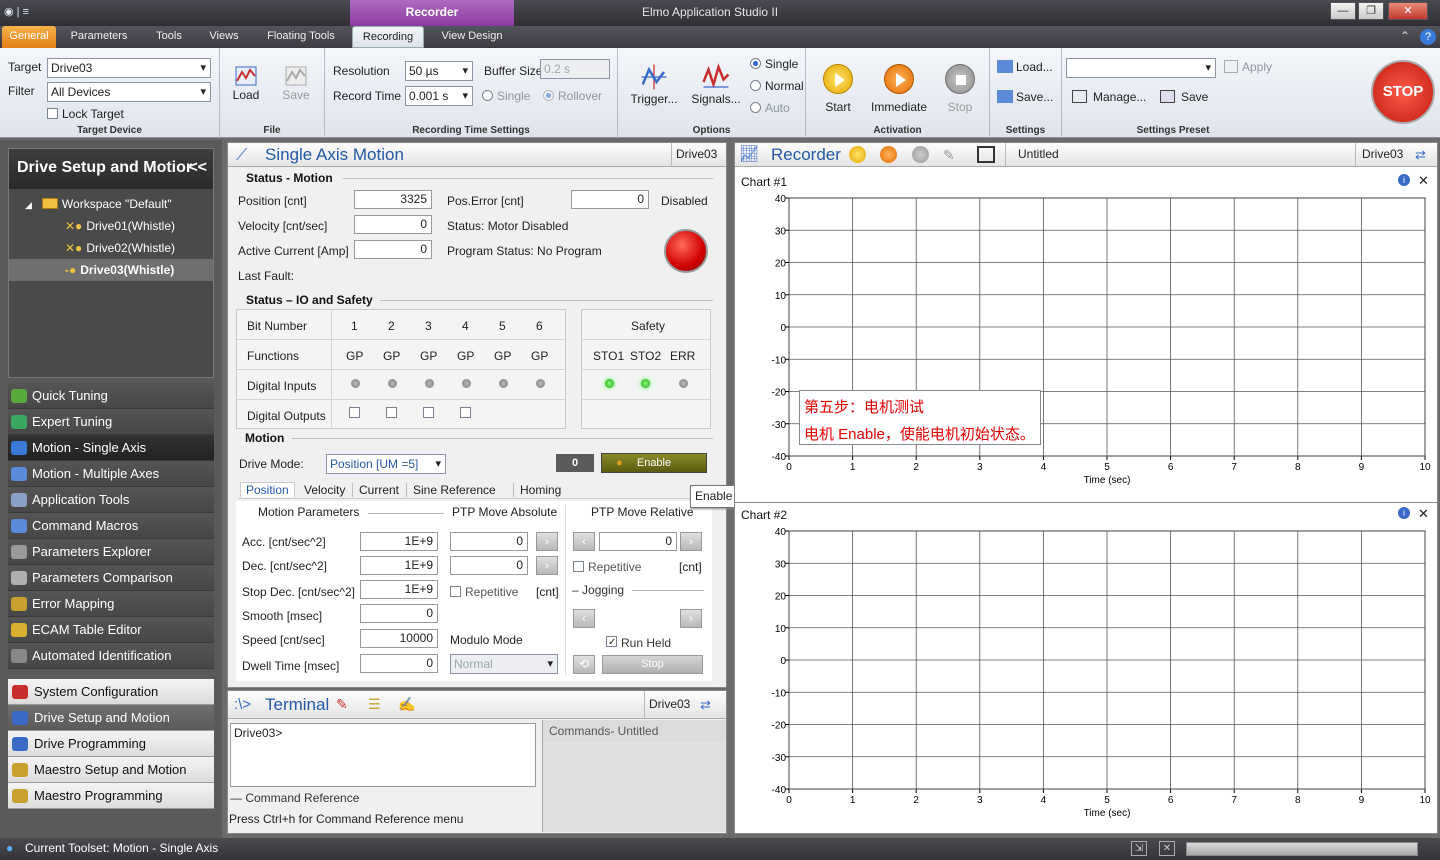 The image size is (1440, 860). I want to click on apply-button: Apply, so click(1248, 67).